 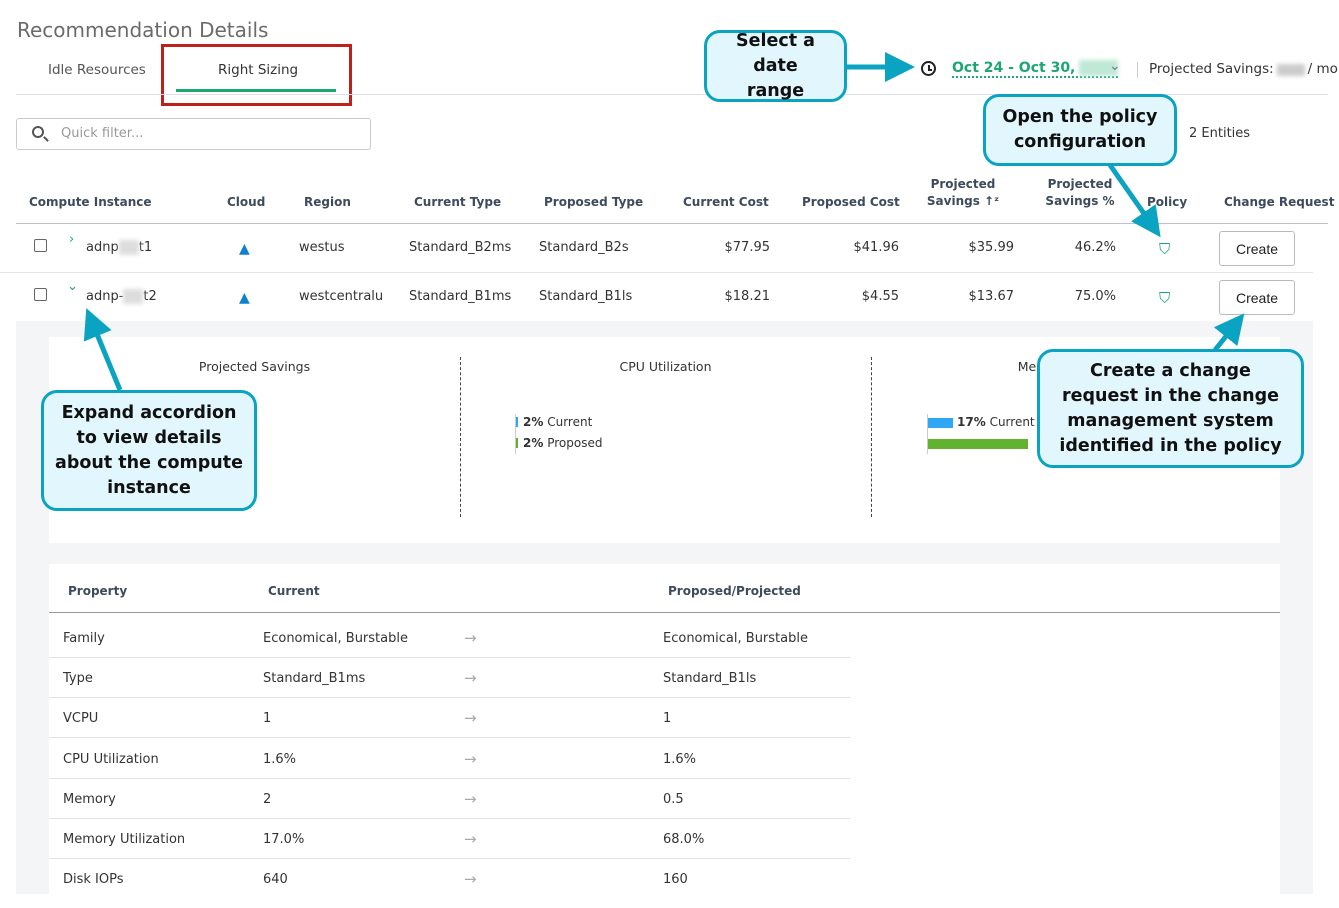 I want to click on arrow-policy, so click(x=1134, y=200).